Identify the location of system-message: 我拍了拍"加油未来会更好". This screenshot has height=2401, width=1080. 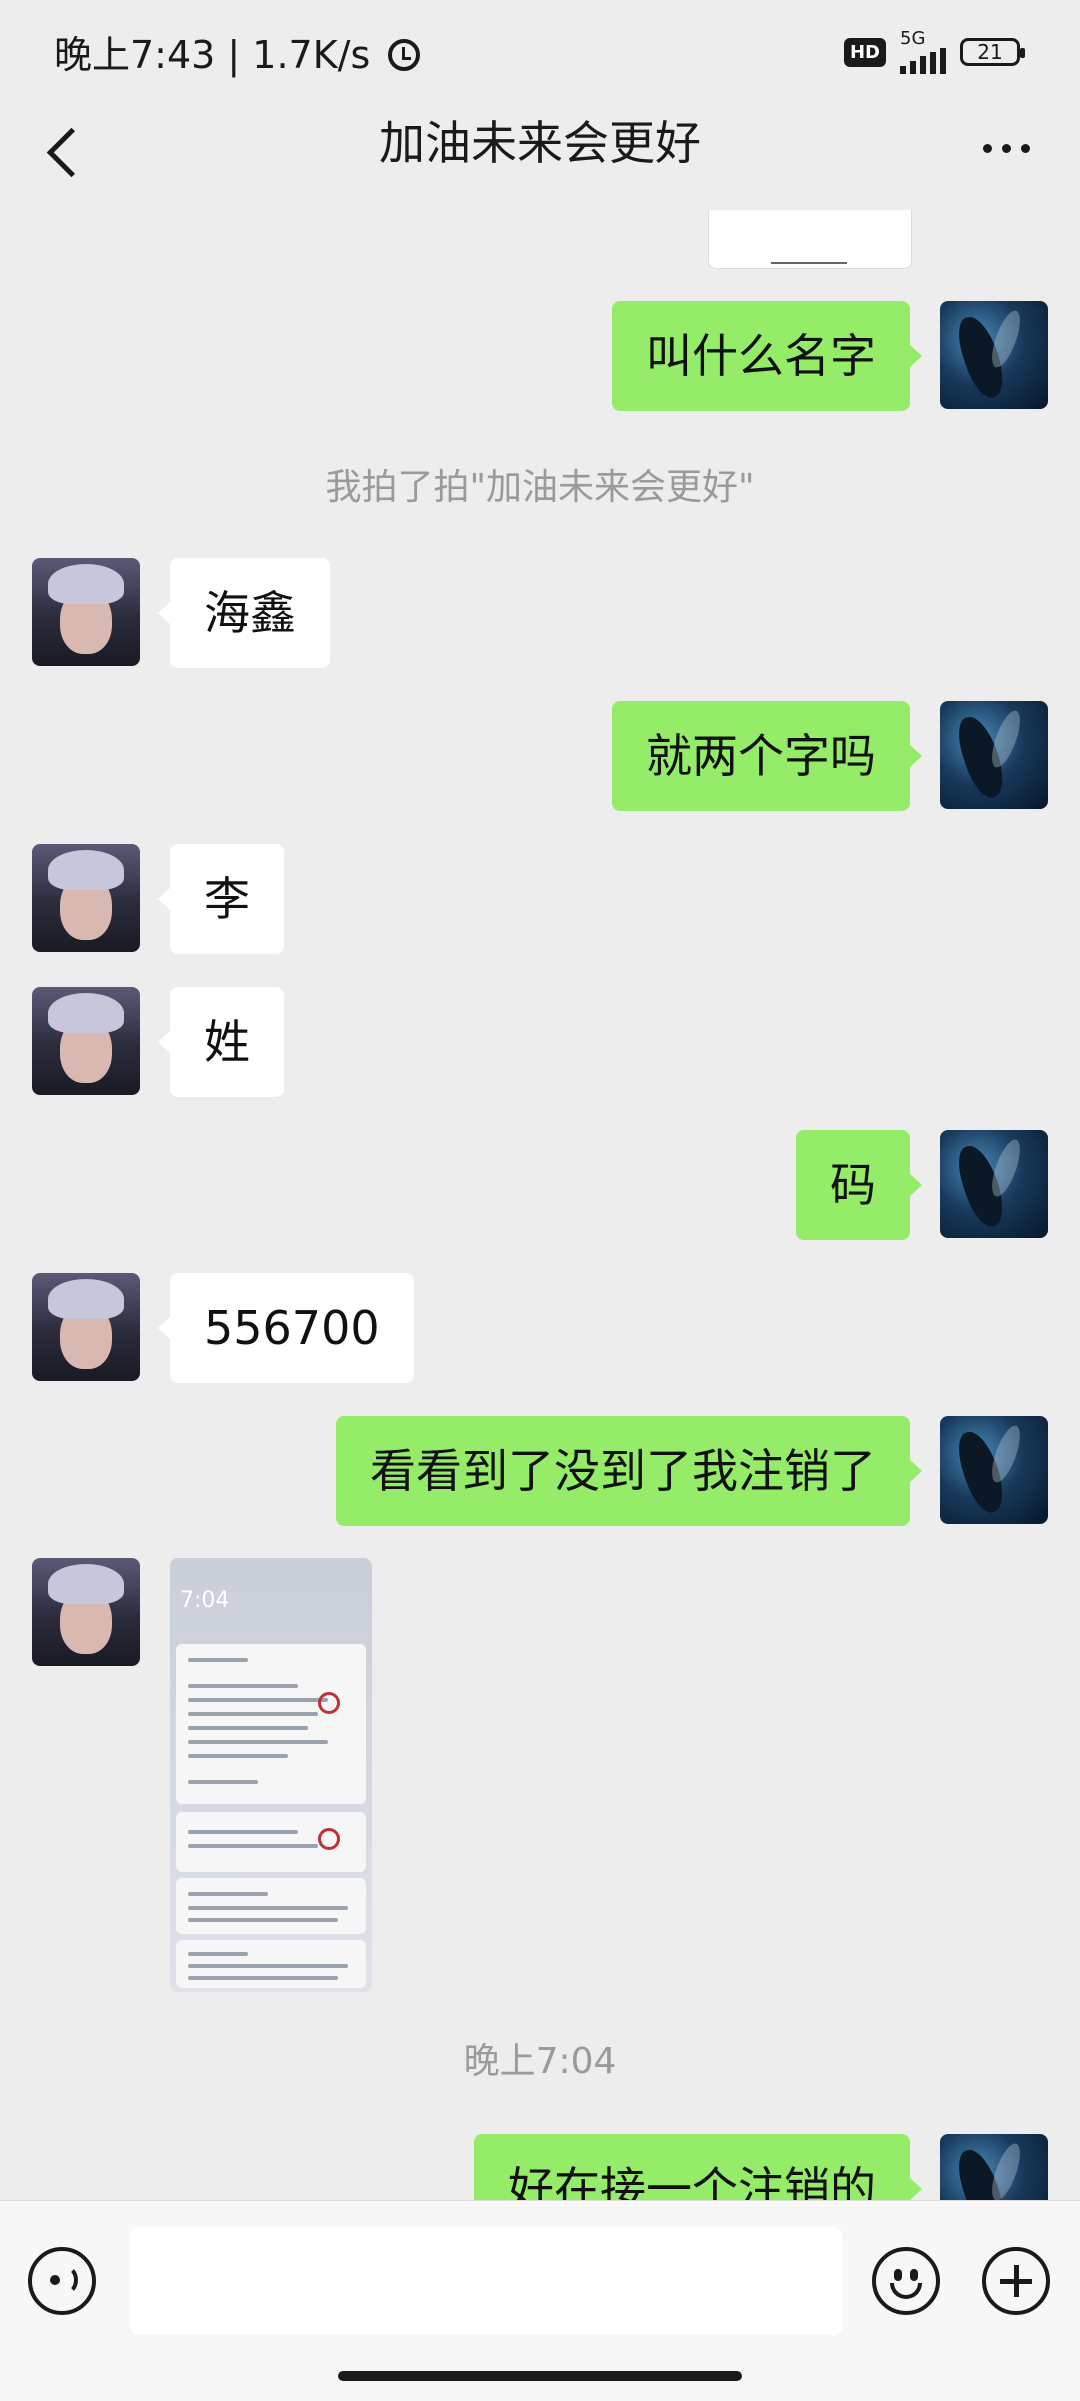
(540, 487).